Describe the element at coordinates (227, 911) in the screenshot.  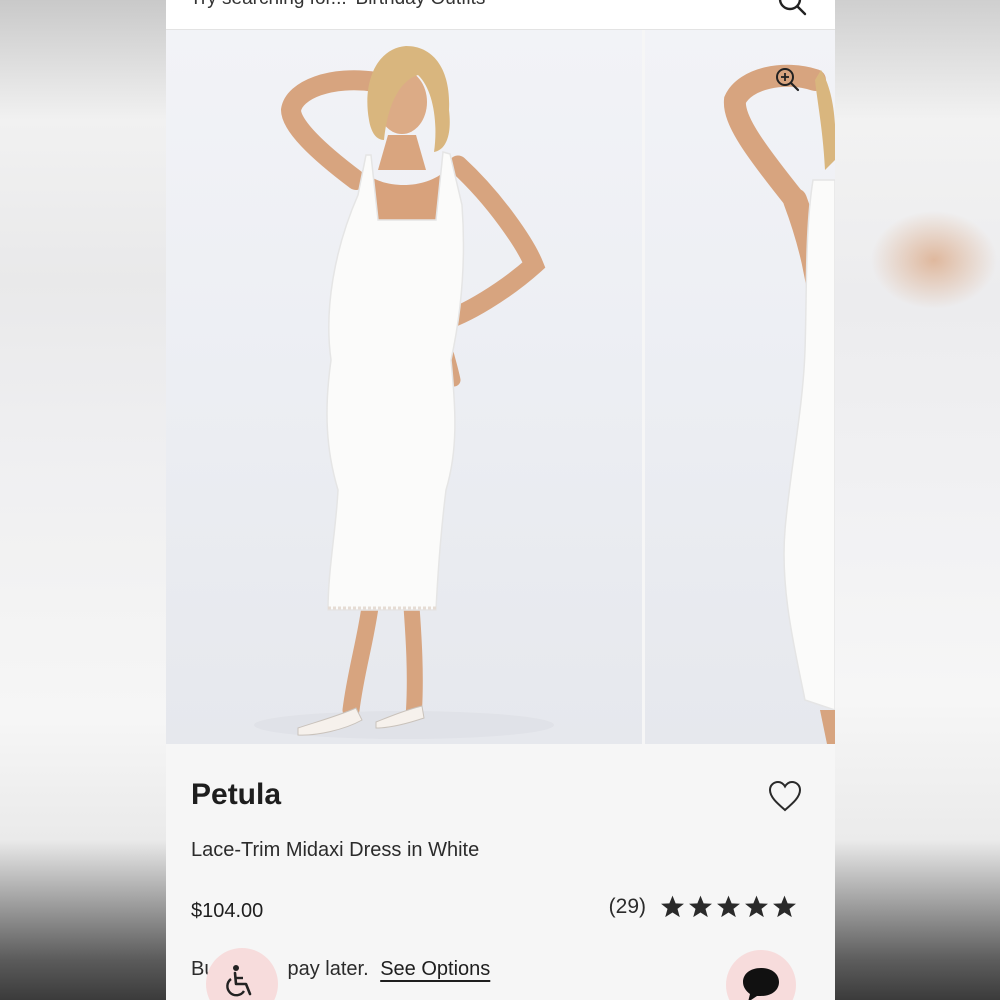
I see `product-price: $104.00` at that location.